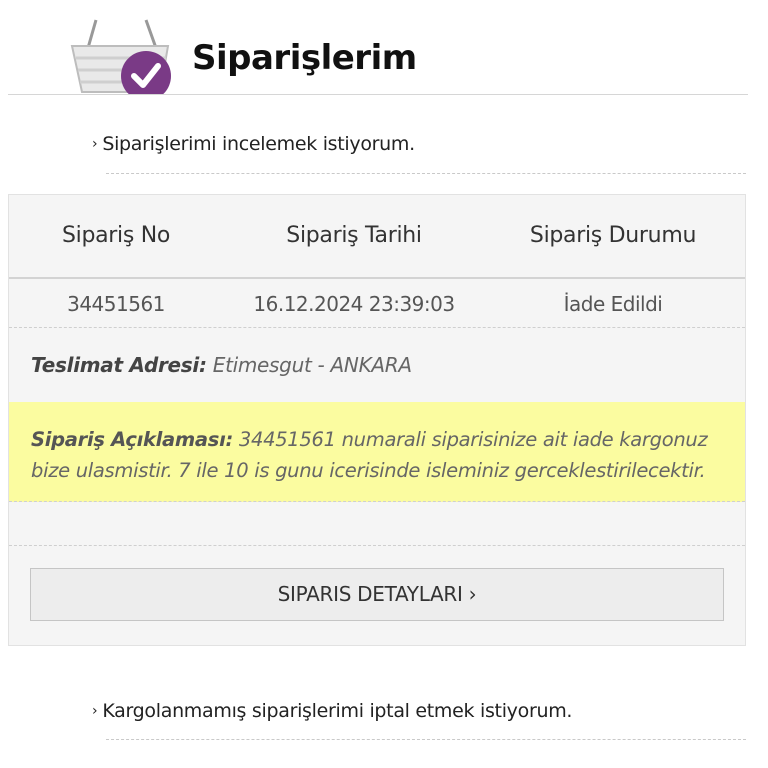  I want to click on column-header-order-status: Sipariş Durumu, so click(613, 235).